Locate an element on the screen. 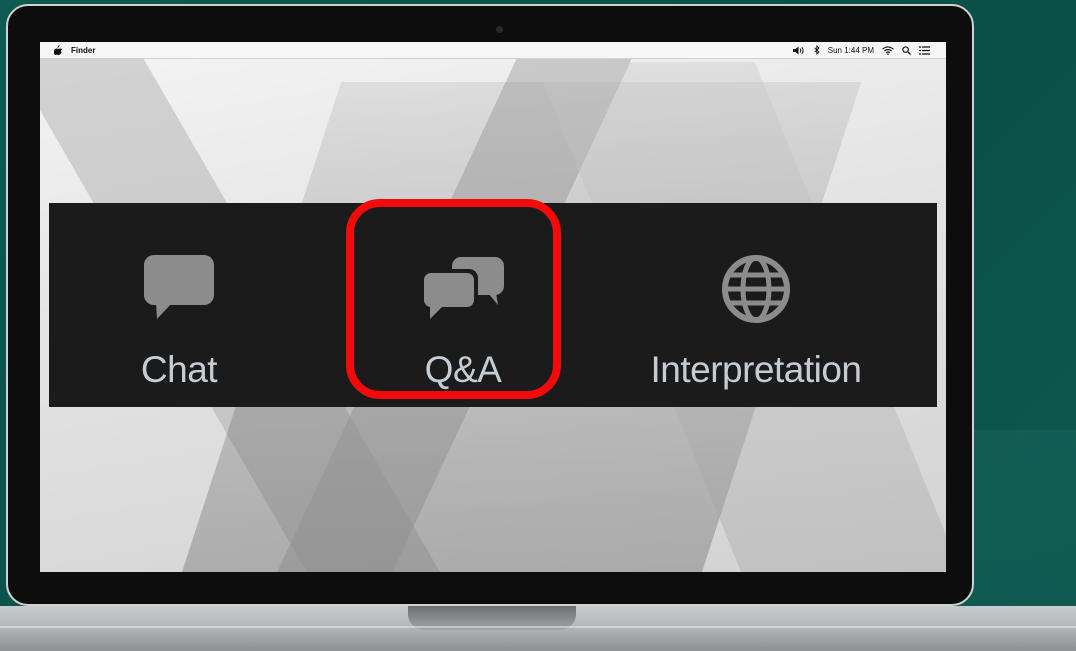 The height and width of the screenshot is (651, 1076). laptop-base-shine is located at coordinates (538, 627).